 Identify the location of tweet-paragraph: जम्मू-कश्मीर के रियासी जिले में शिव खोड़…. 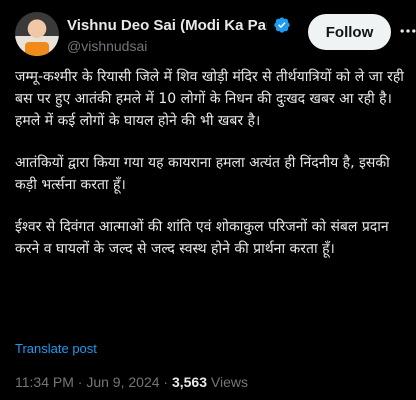
(209, 99).